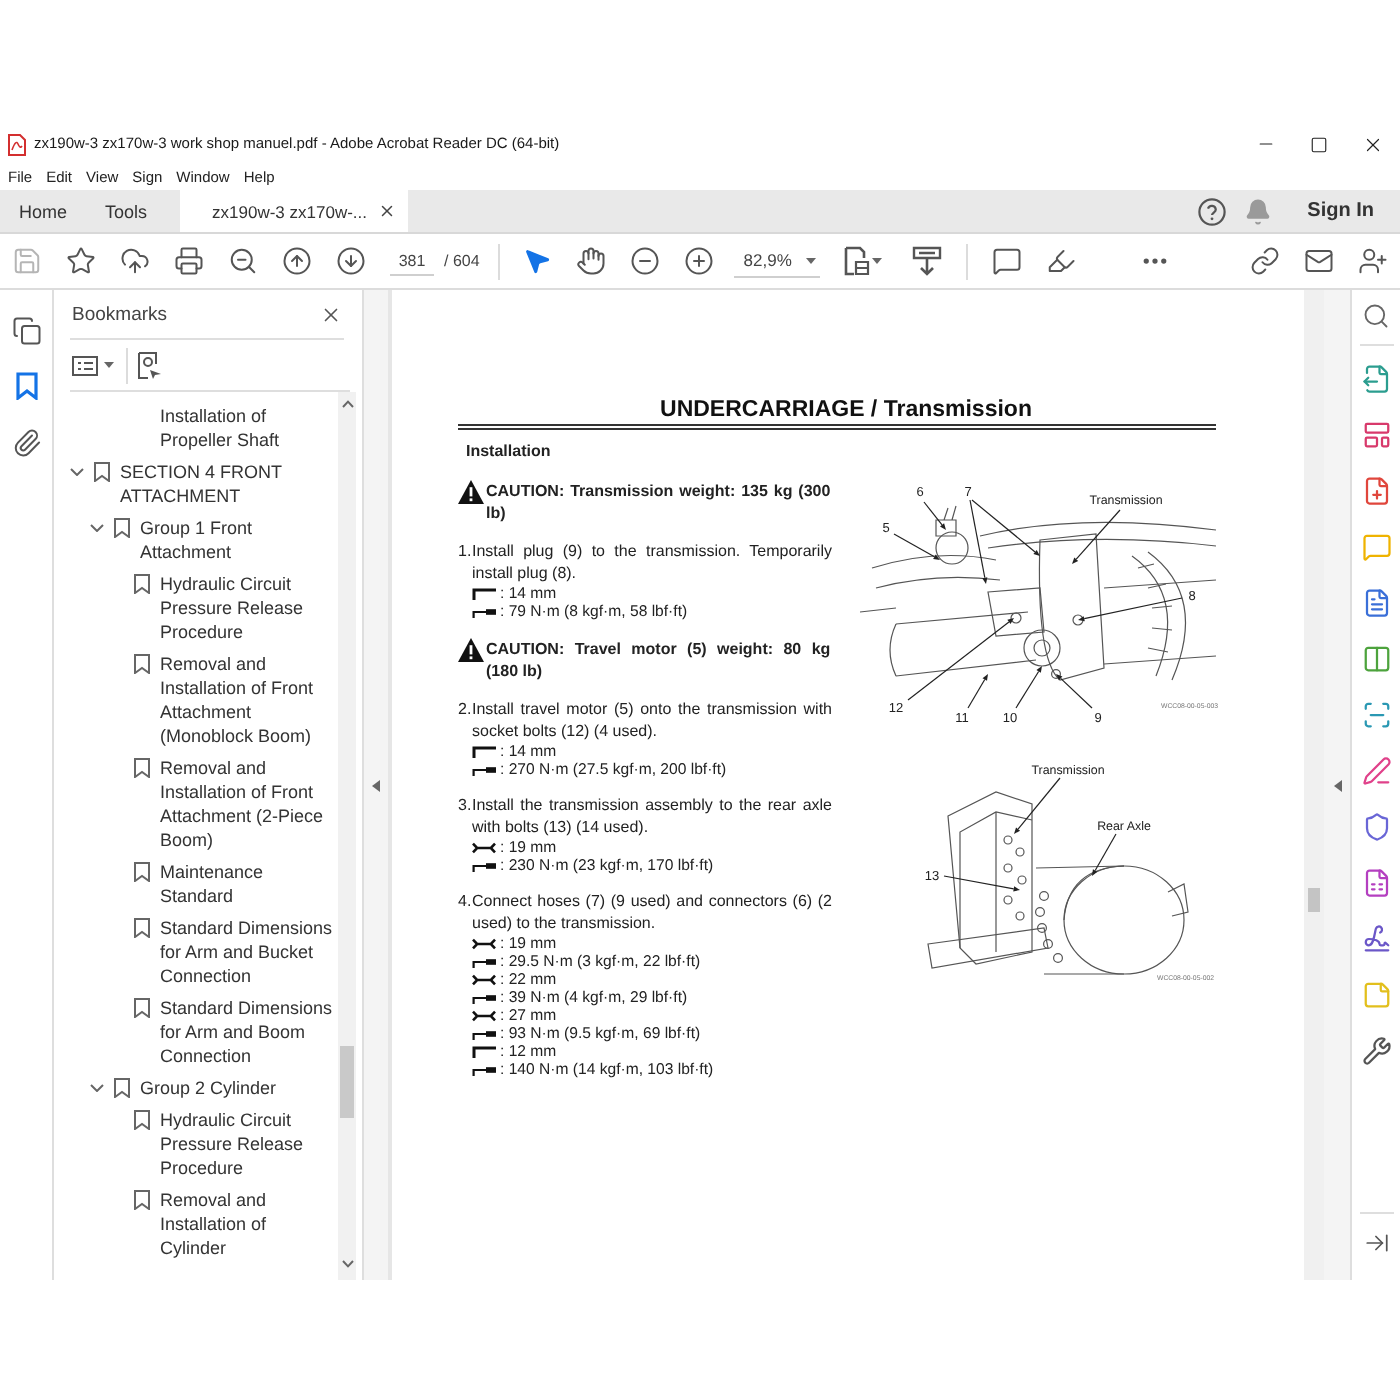  What do you see at coordinates (508, 451) in the screenshot?
I see `section-heading: Installation` at bounding box center [508, 451].